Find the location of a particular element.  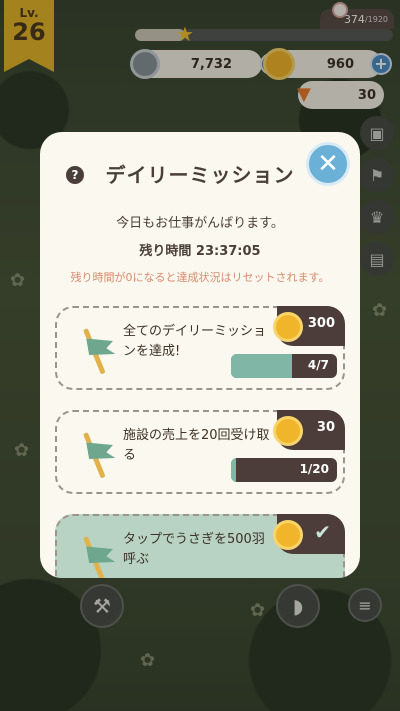

check-icon: ✔ is located at coordinates (322, 532).